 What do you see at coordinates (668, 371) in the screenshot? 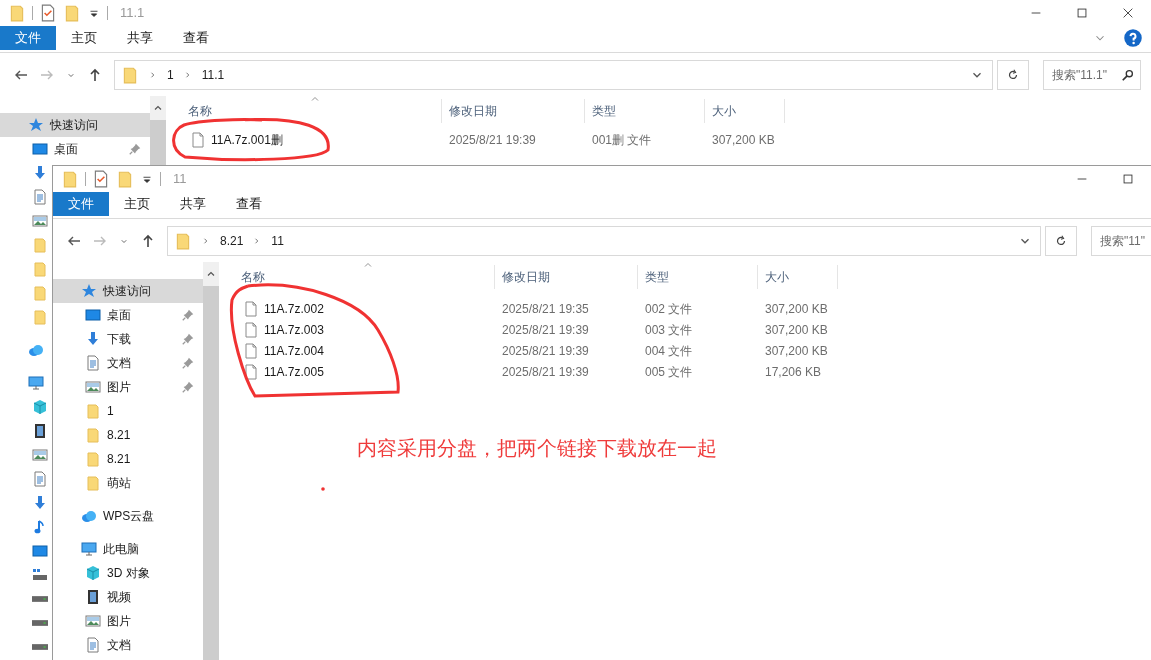
I see `file-type: 005 文件` at bounding box center [668, 371].